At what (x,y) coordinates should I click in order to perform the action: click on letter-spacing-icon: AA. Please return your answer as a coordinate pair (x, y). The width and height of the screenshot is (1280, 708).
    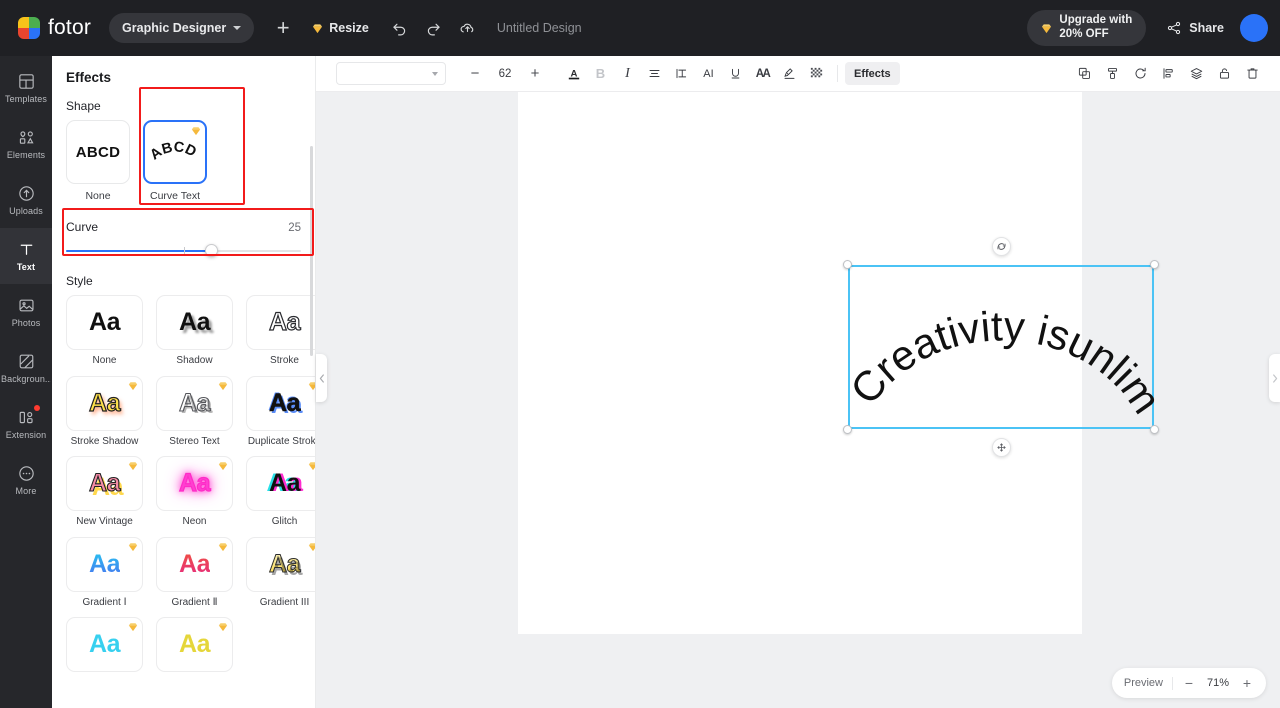
    Looking at the image, I should click on (763, 73).